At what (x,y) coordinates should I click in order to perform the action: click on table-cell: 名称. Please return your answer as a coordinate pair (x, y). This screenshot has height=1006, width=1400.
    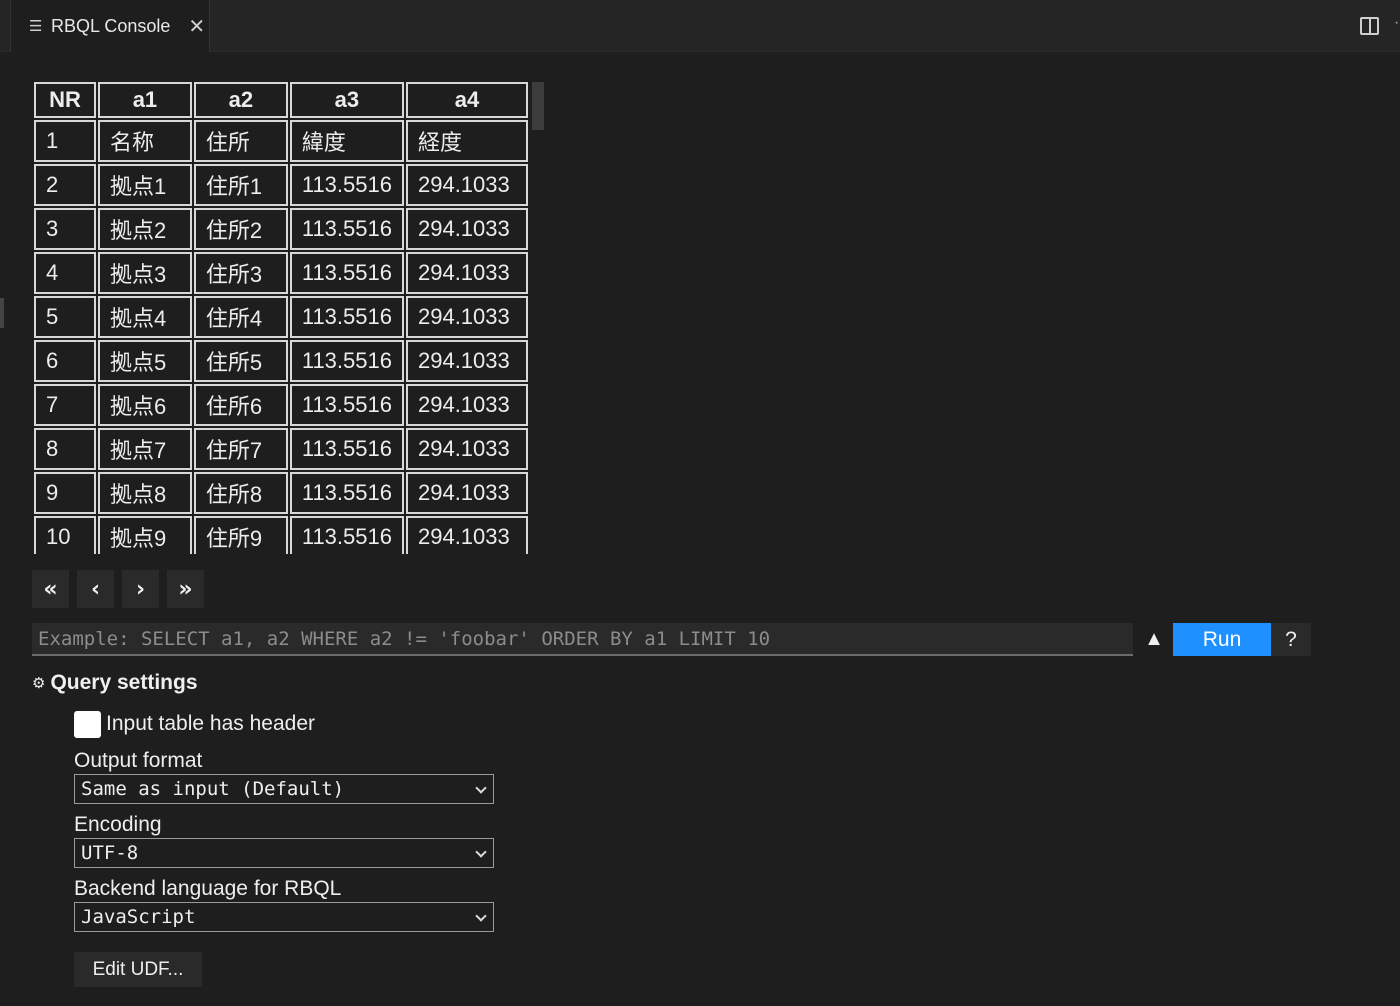
    Looking at the image, I should click on (144, 141).